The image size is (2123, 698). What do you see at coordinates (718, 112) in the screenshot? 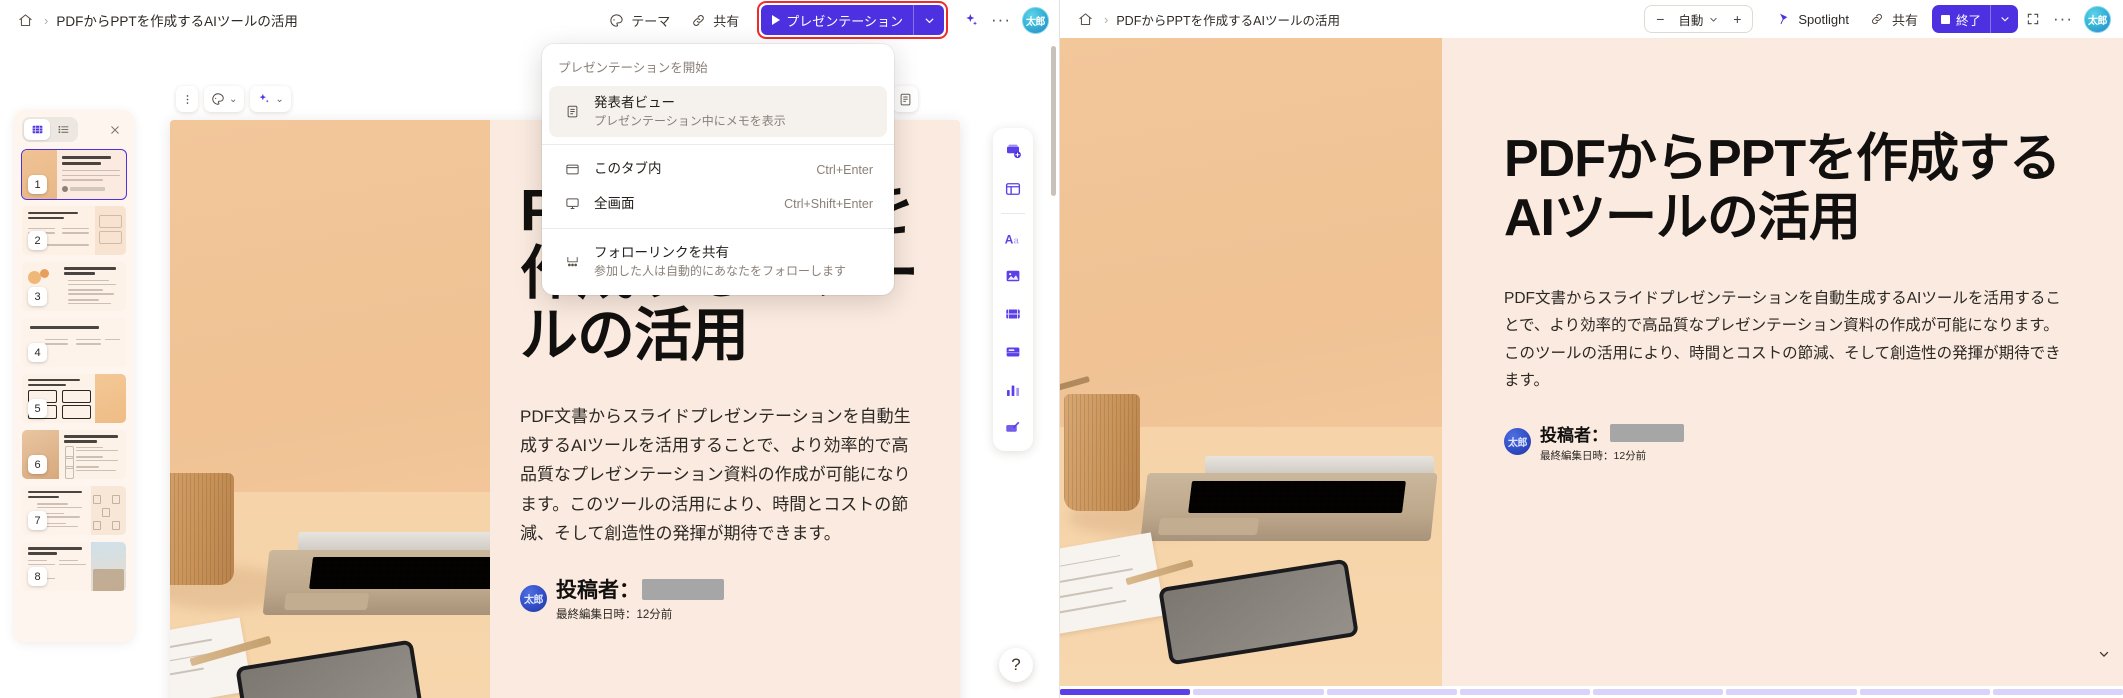
I see `menu-item-presenter-view: 発表者ビュー プレゼンテーション中にメモを表示` at bounding box center [718, 112].